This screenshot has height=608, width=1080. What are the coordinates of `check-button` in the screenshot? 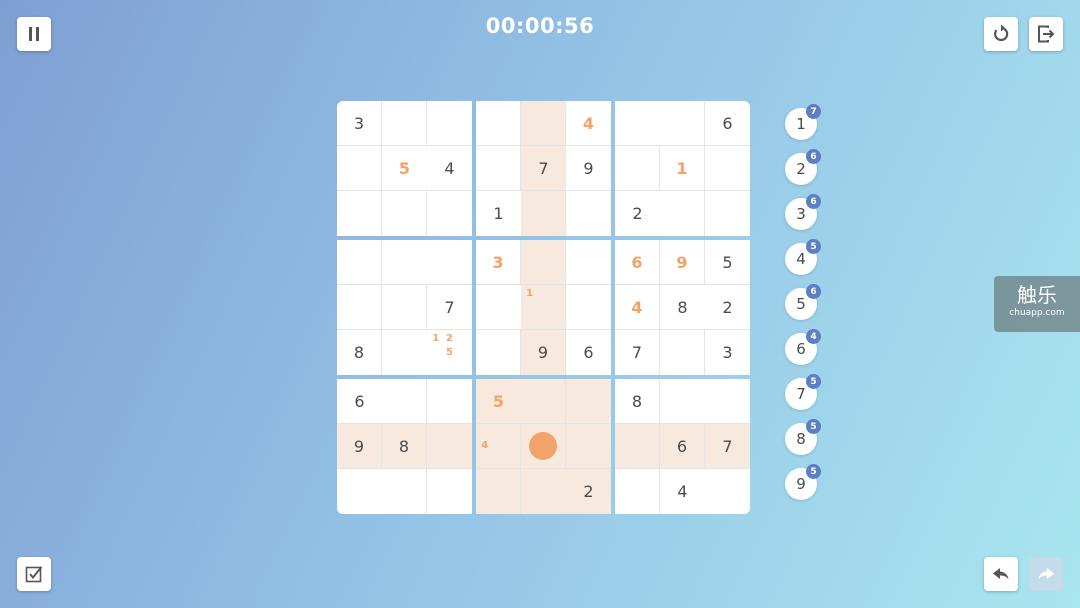 It's located at (34, 574).